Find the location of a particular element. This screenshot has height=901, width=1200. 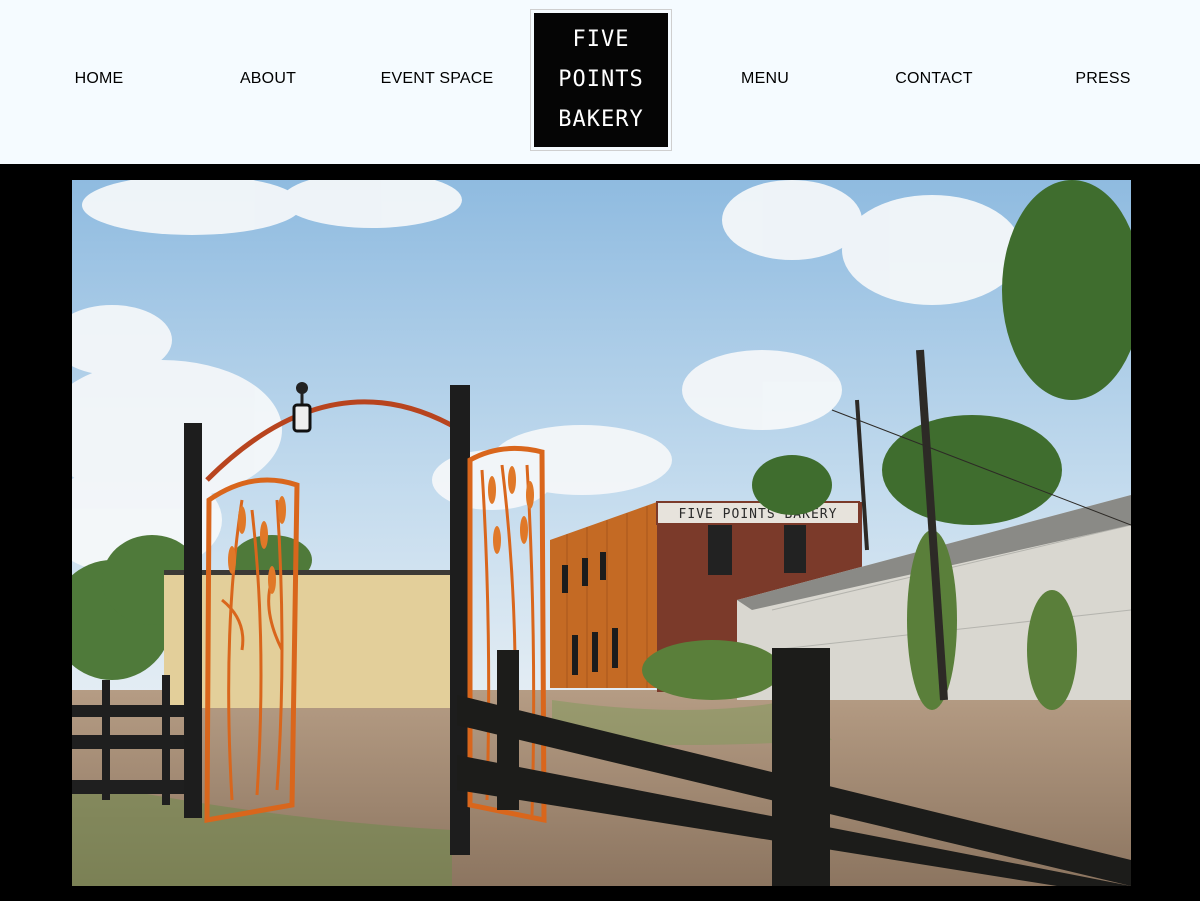

gate-post-left is located at coordinates (193, 620).